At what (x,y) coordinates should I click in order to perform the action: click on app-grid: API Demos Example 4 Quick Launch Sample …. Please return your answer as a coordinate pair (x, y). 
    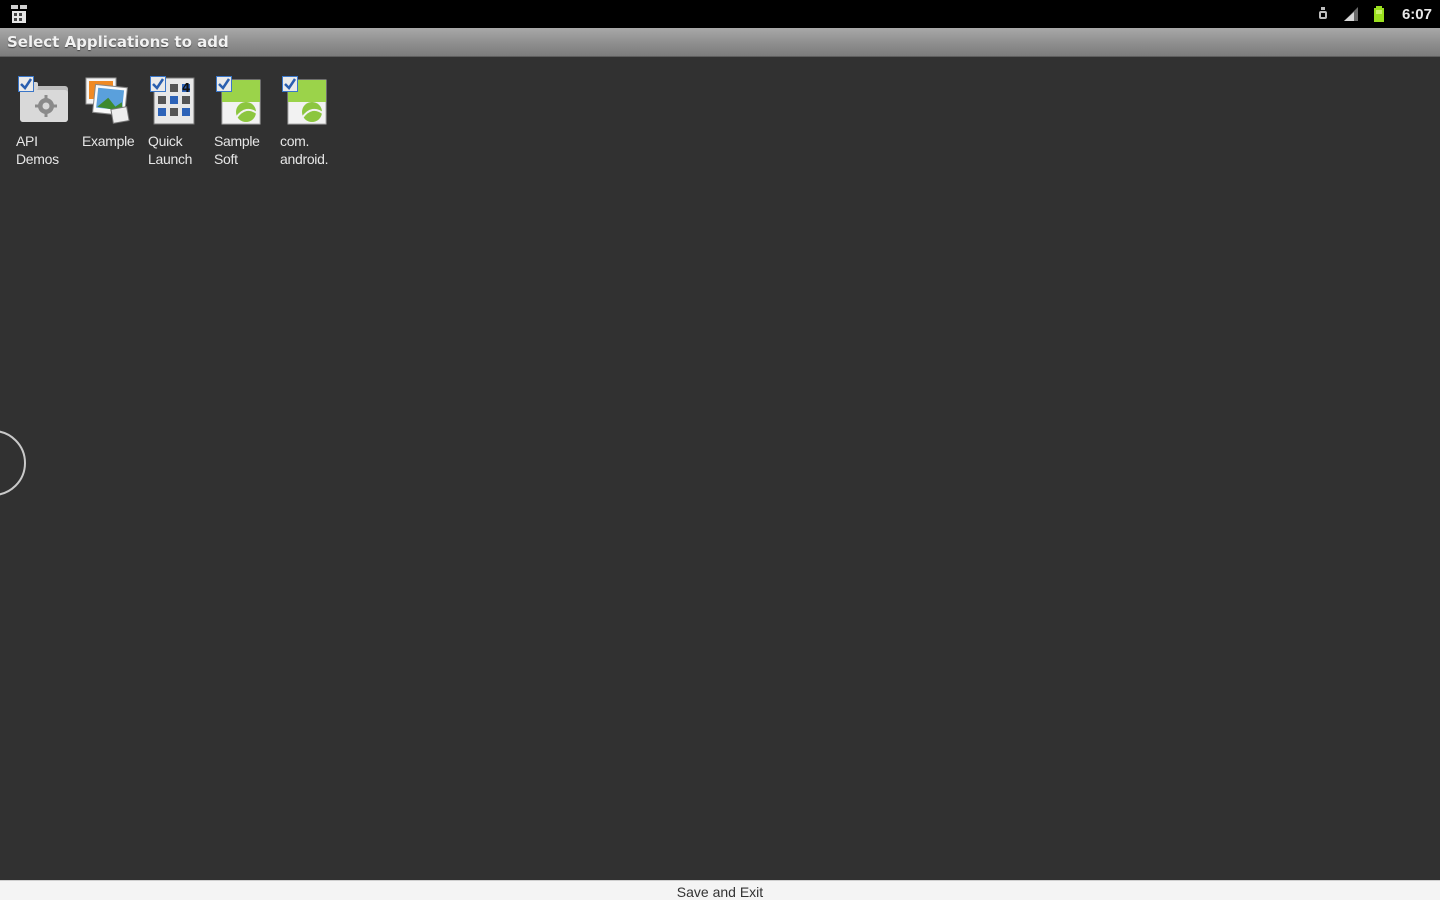
    Looking at the image, I should click on (175, 122).